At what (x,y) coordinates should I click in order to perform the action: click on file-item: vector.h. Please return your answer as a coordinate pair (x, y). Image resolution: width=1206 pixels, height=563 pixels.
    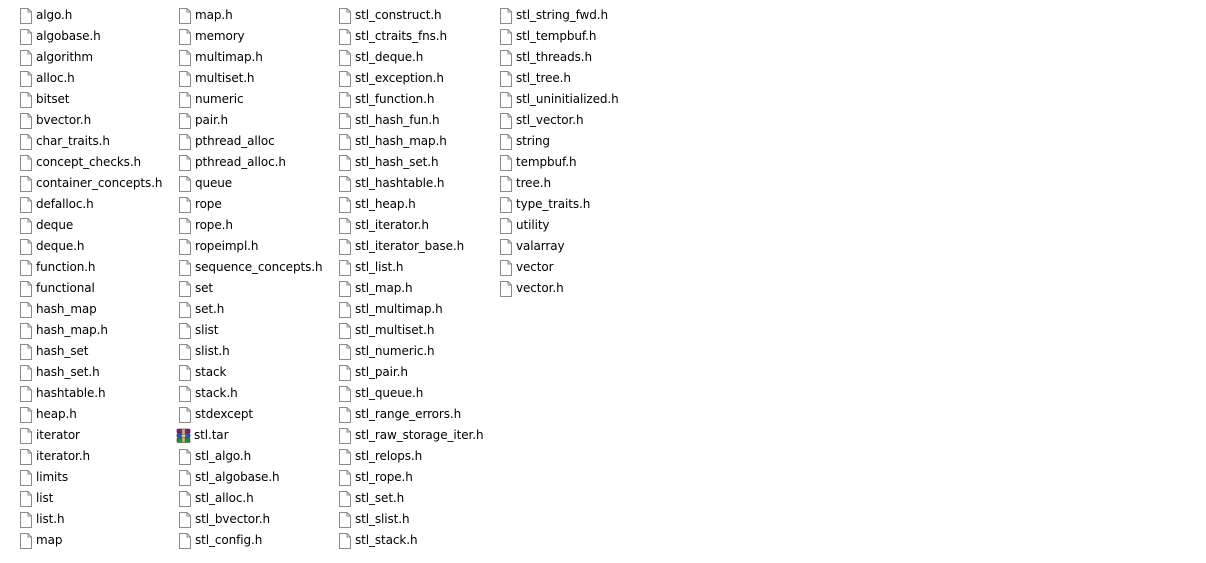
    Looking at the image, I should click on (559, 288).